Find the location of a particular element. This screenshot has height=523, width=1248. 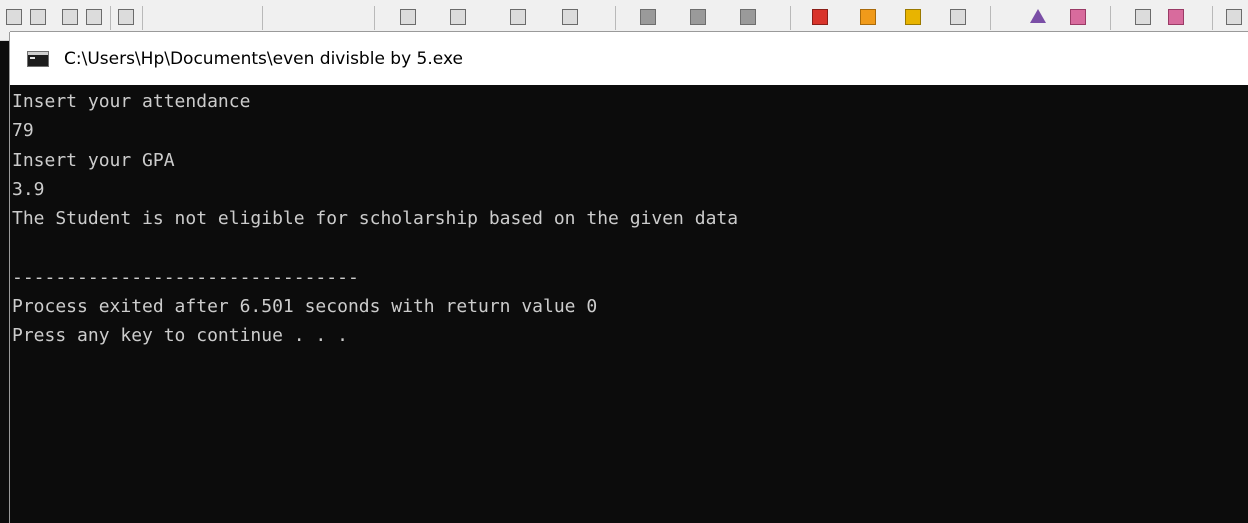

triangle-icon is located at coordinates (1038, 16).